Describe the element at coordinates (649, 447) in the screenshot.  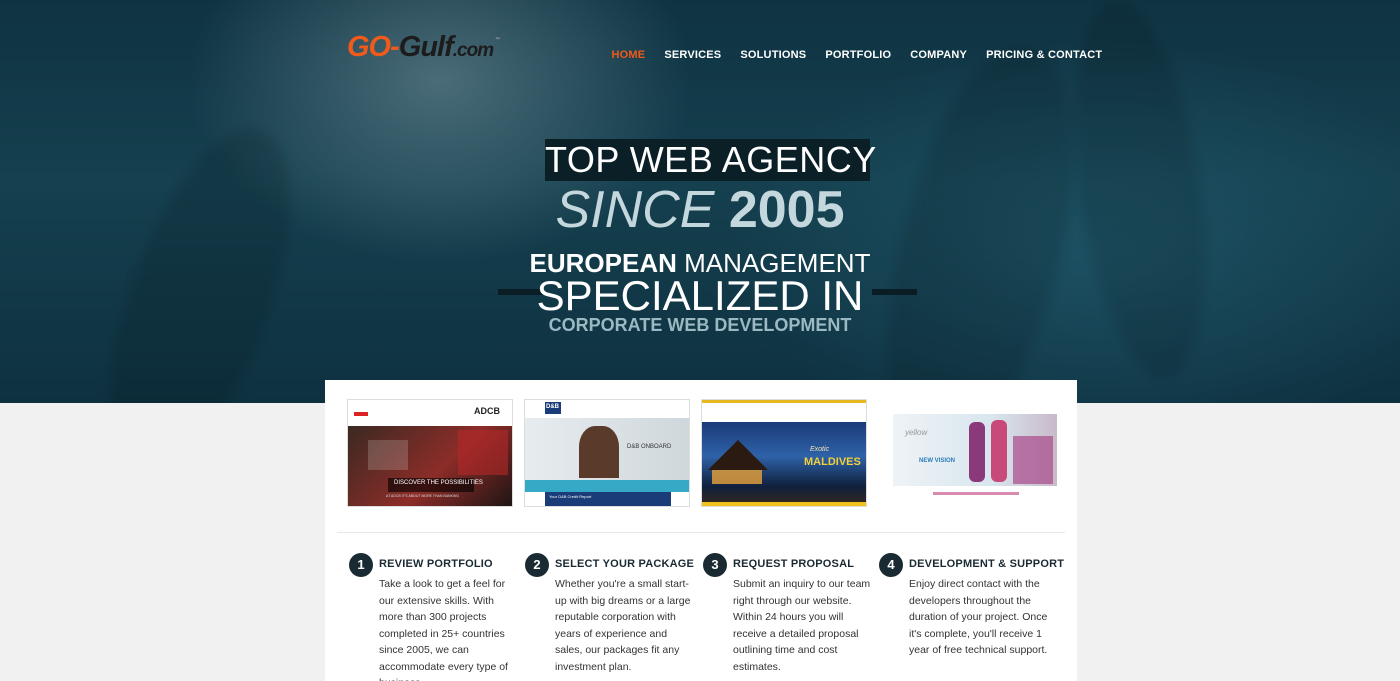
I see `thumb-caption: D&B ONBOARD` at that location.